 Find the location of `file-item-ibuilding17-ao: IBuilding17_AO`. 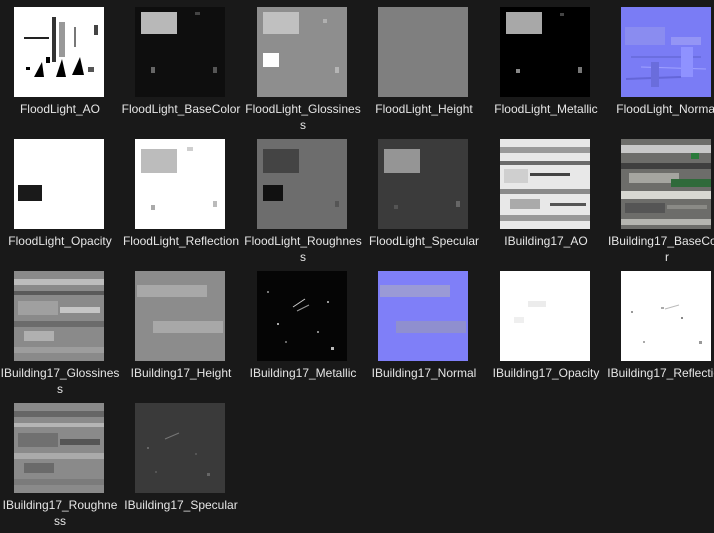

file-item-ibuilding17-ao: IBuilding17_AO is located at coordinates (546, 203).